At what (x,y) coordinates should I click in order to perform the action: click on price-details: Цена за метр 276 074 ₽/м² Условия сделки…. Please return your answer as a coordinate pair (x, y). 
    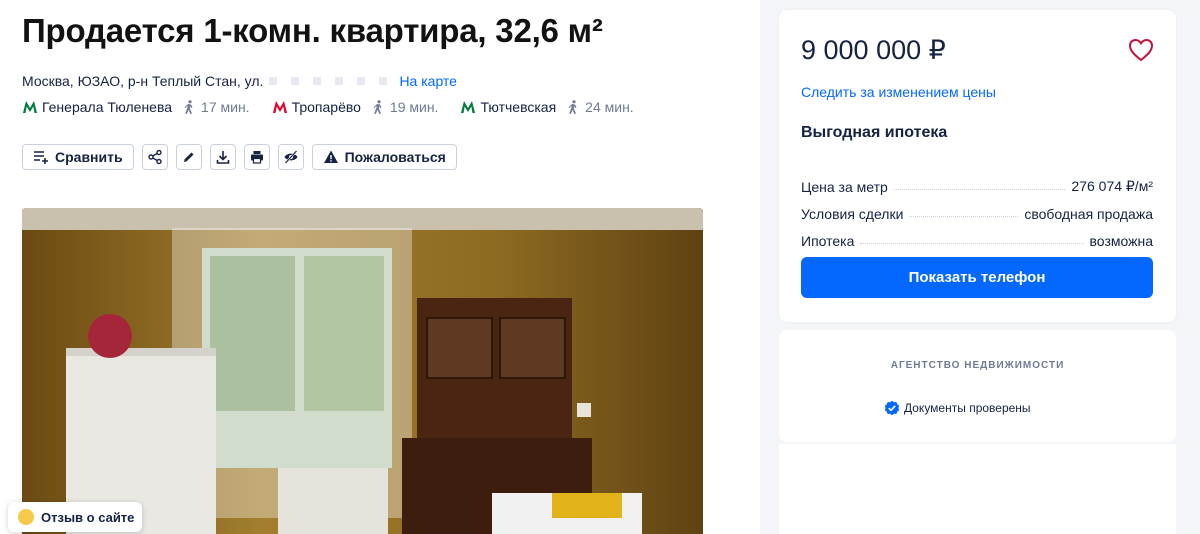
    Looking at the image, I should click on (977, 208).